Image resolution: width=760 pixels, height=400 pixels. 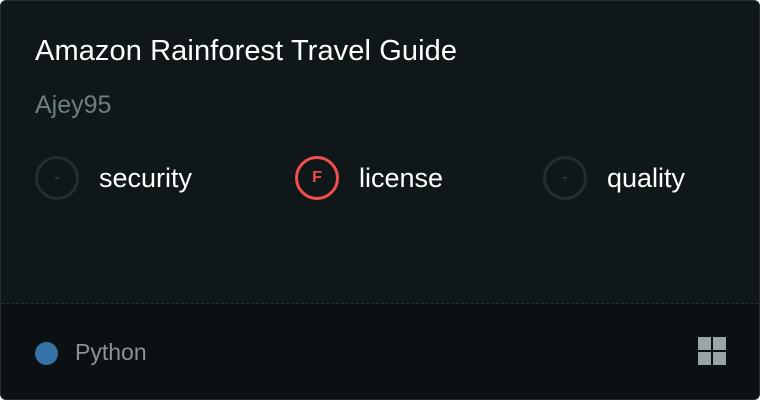 I want to click on metric-license: F license, so click(x=369, y=178).